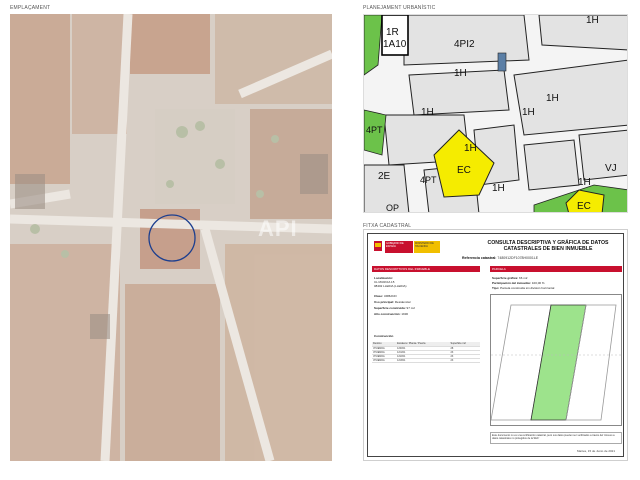  I want to click on section-header: PARCELA, so click(556, 269).